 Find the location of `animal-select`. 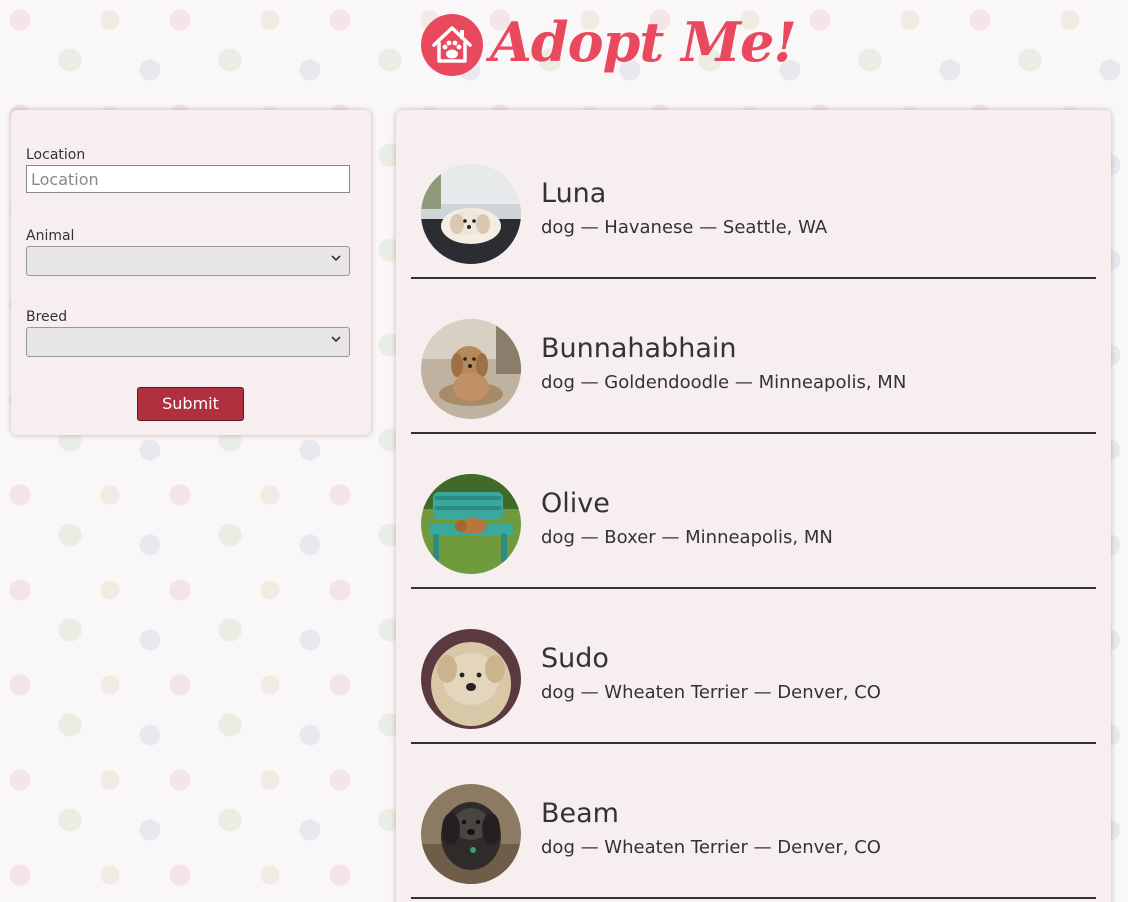

animal-select is located at coordinates (188, 261).